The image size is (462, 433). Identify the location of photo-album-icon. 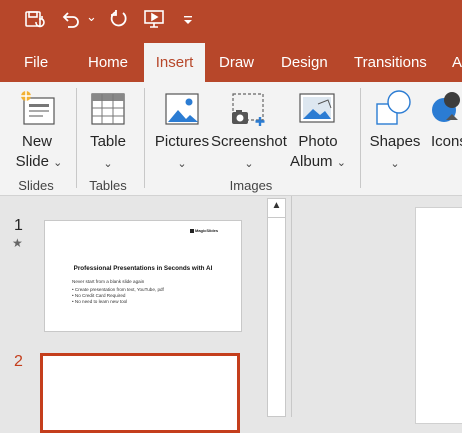
(318, 112).